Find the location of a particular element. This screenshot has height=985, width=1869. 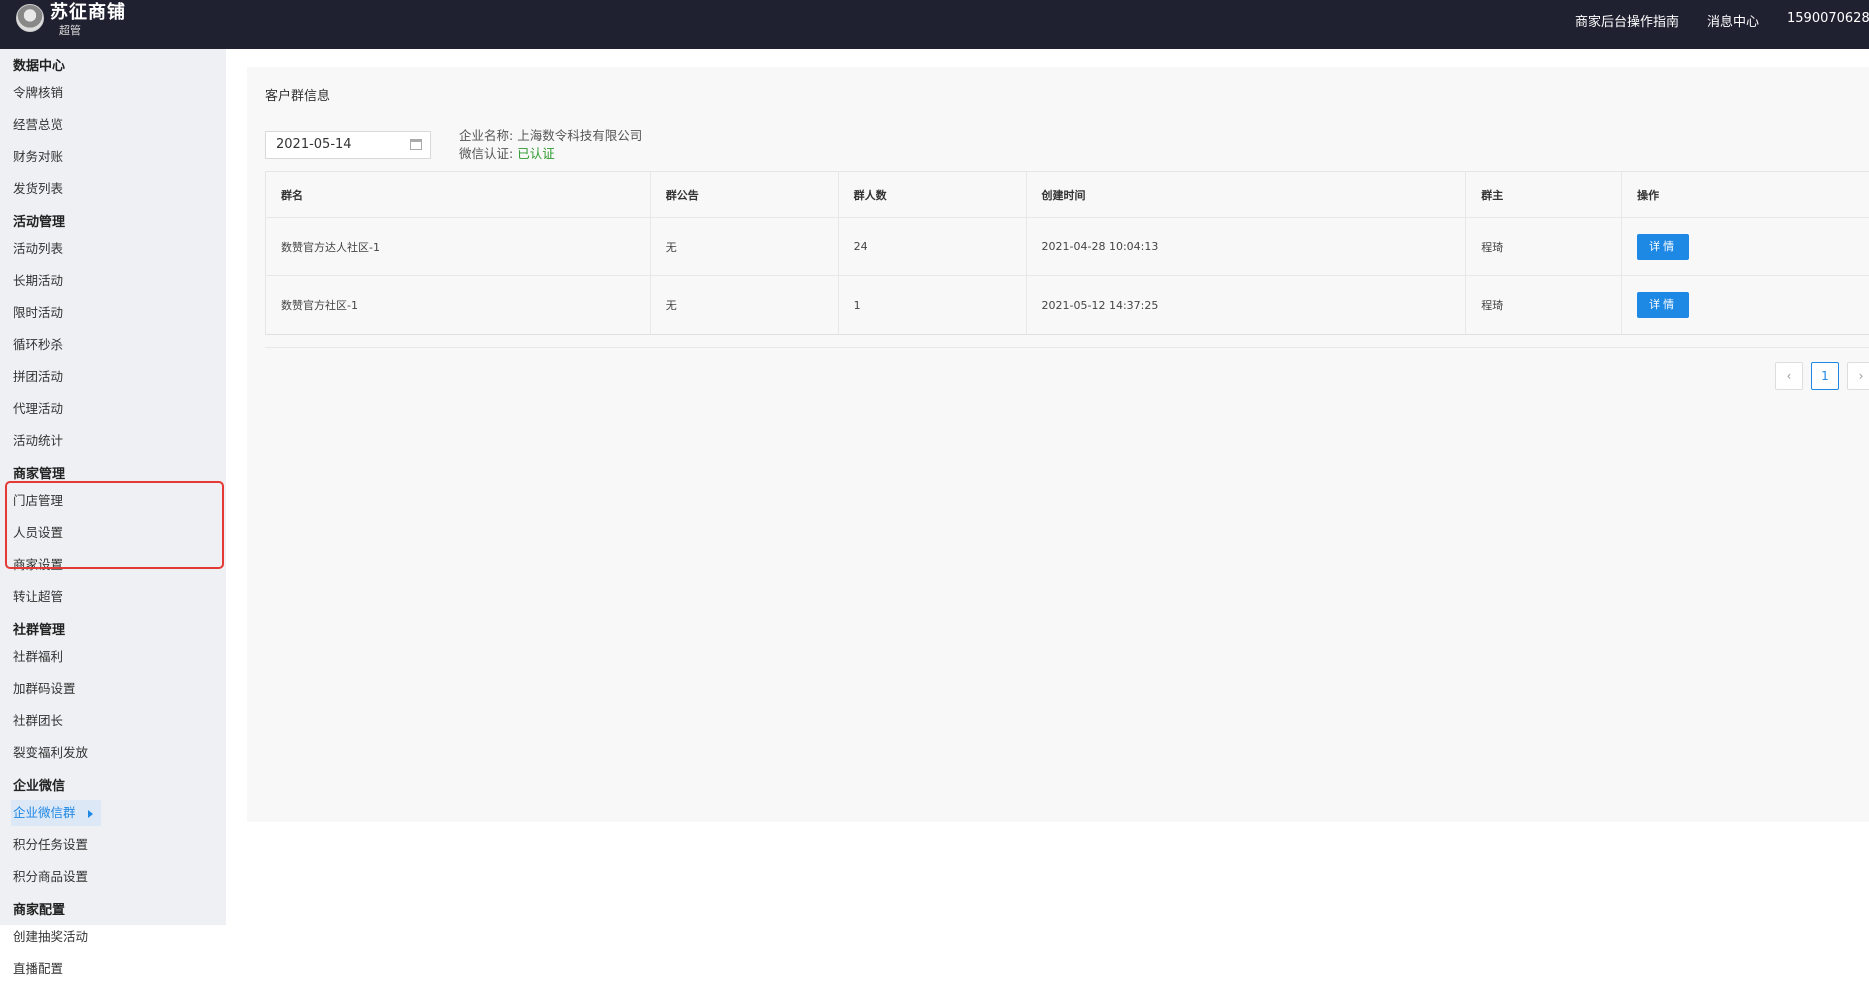

sidebar-item-live-config: 直播配置 is located at coordinates (68, 969).